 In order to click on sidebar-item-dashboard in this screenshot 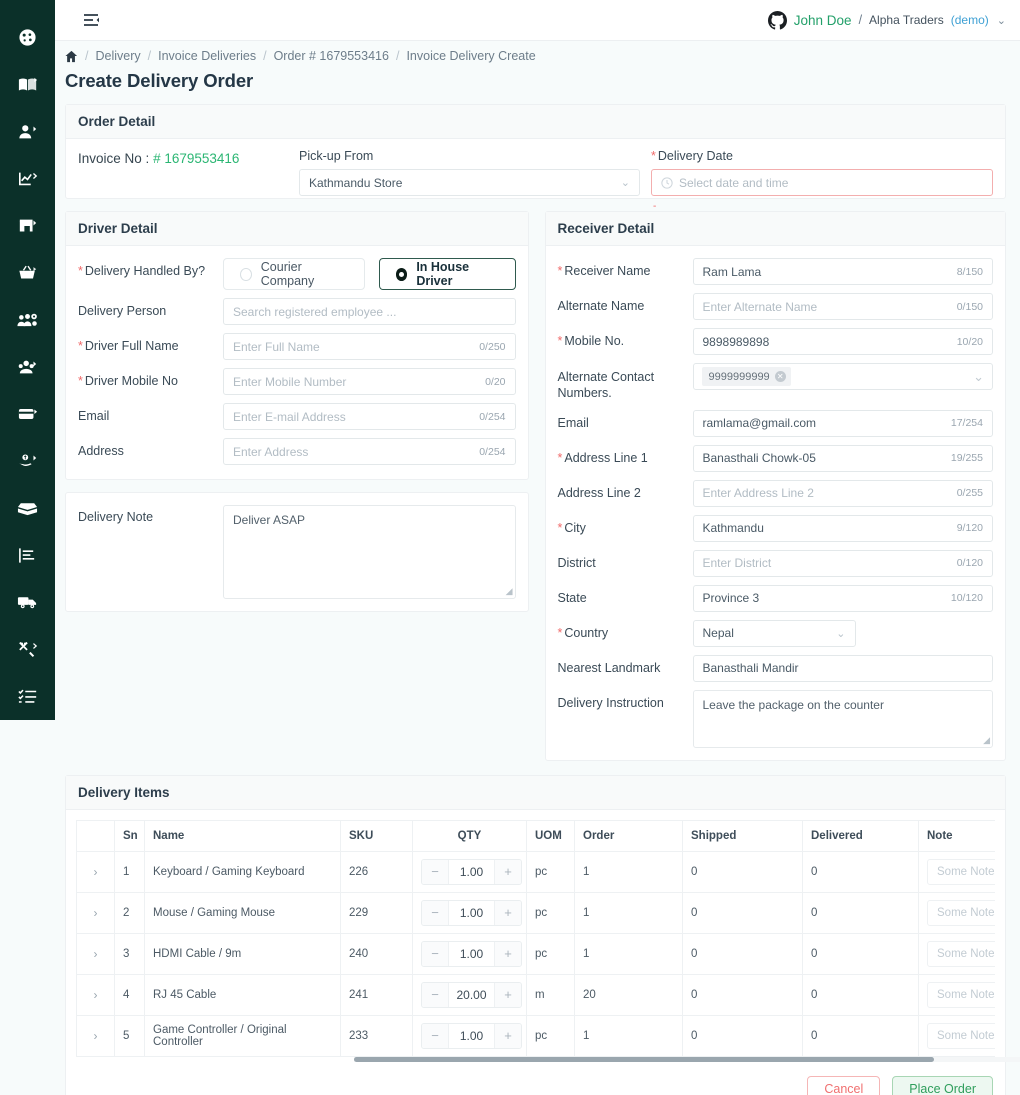, I will do `click(27, 37)`.